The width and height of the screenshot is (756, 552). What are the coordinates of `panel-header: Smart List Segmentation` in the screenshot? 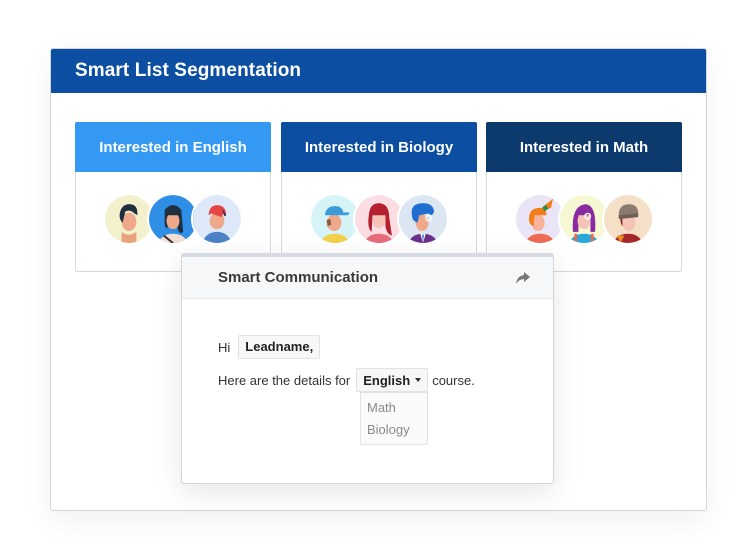 It's located at (378, 71).